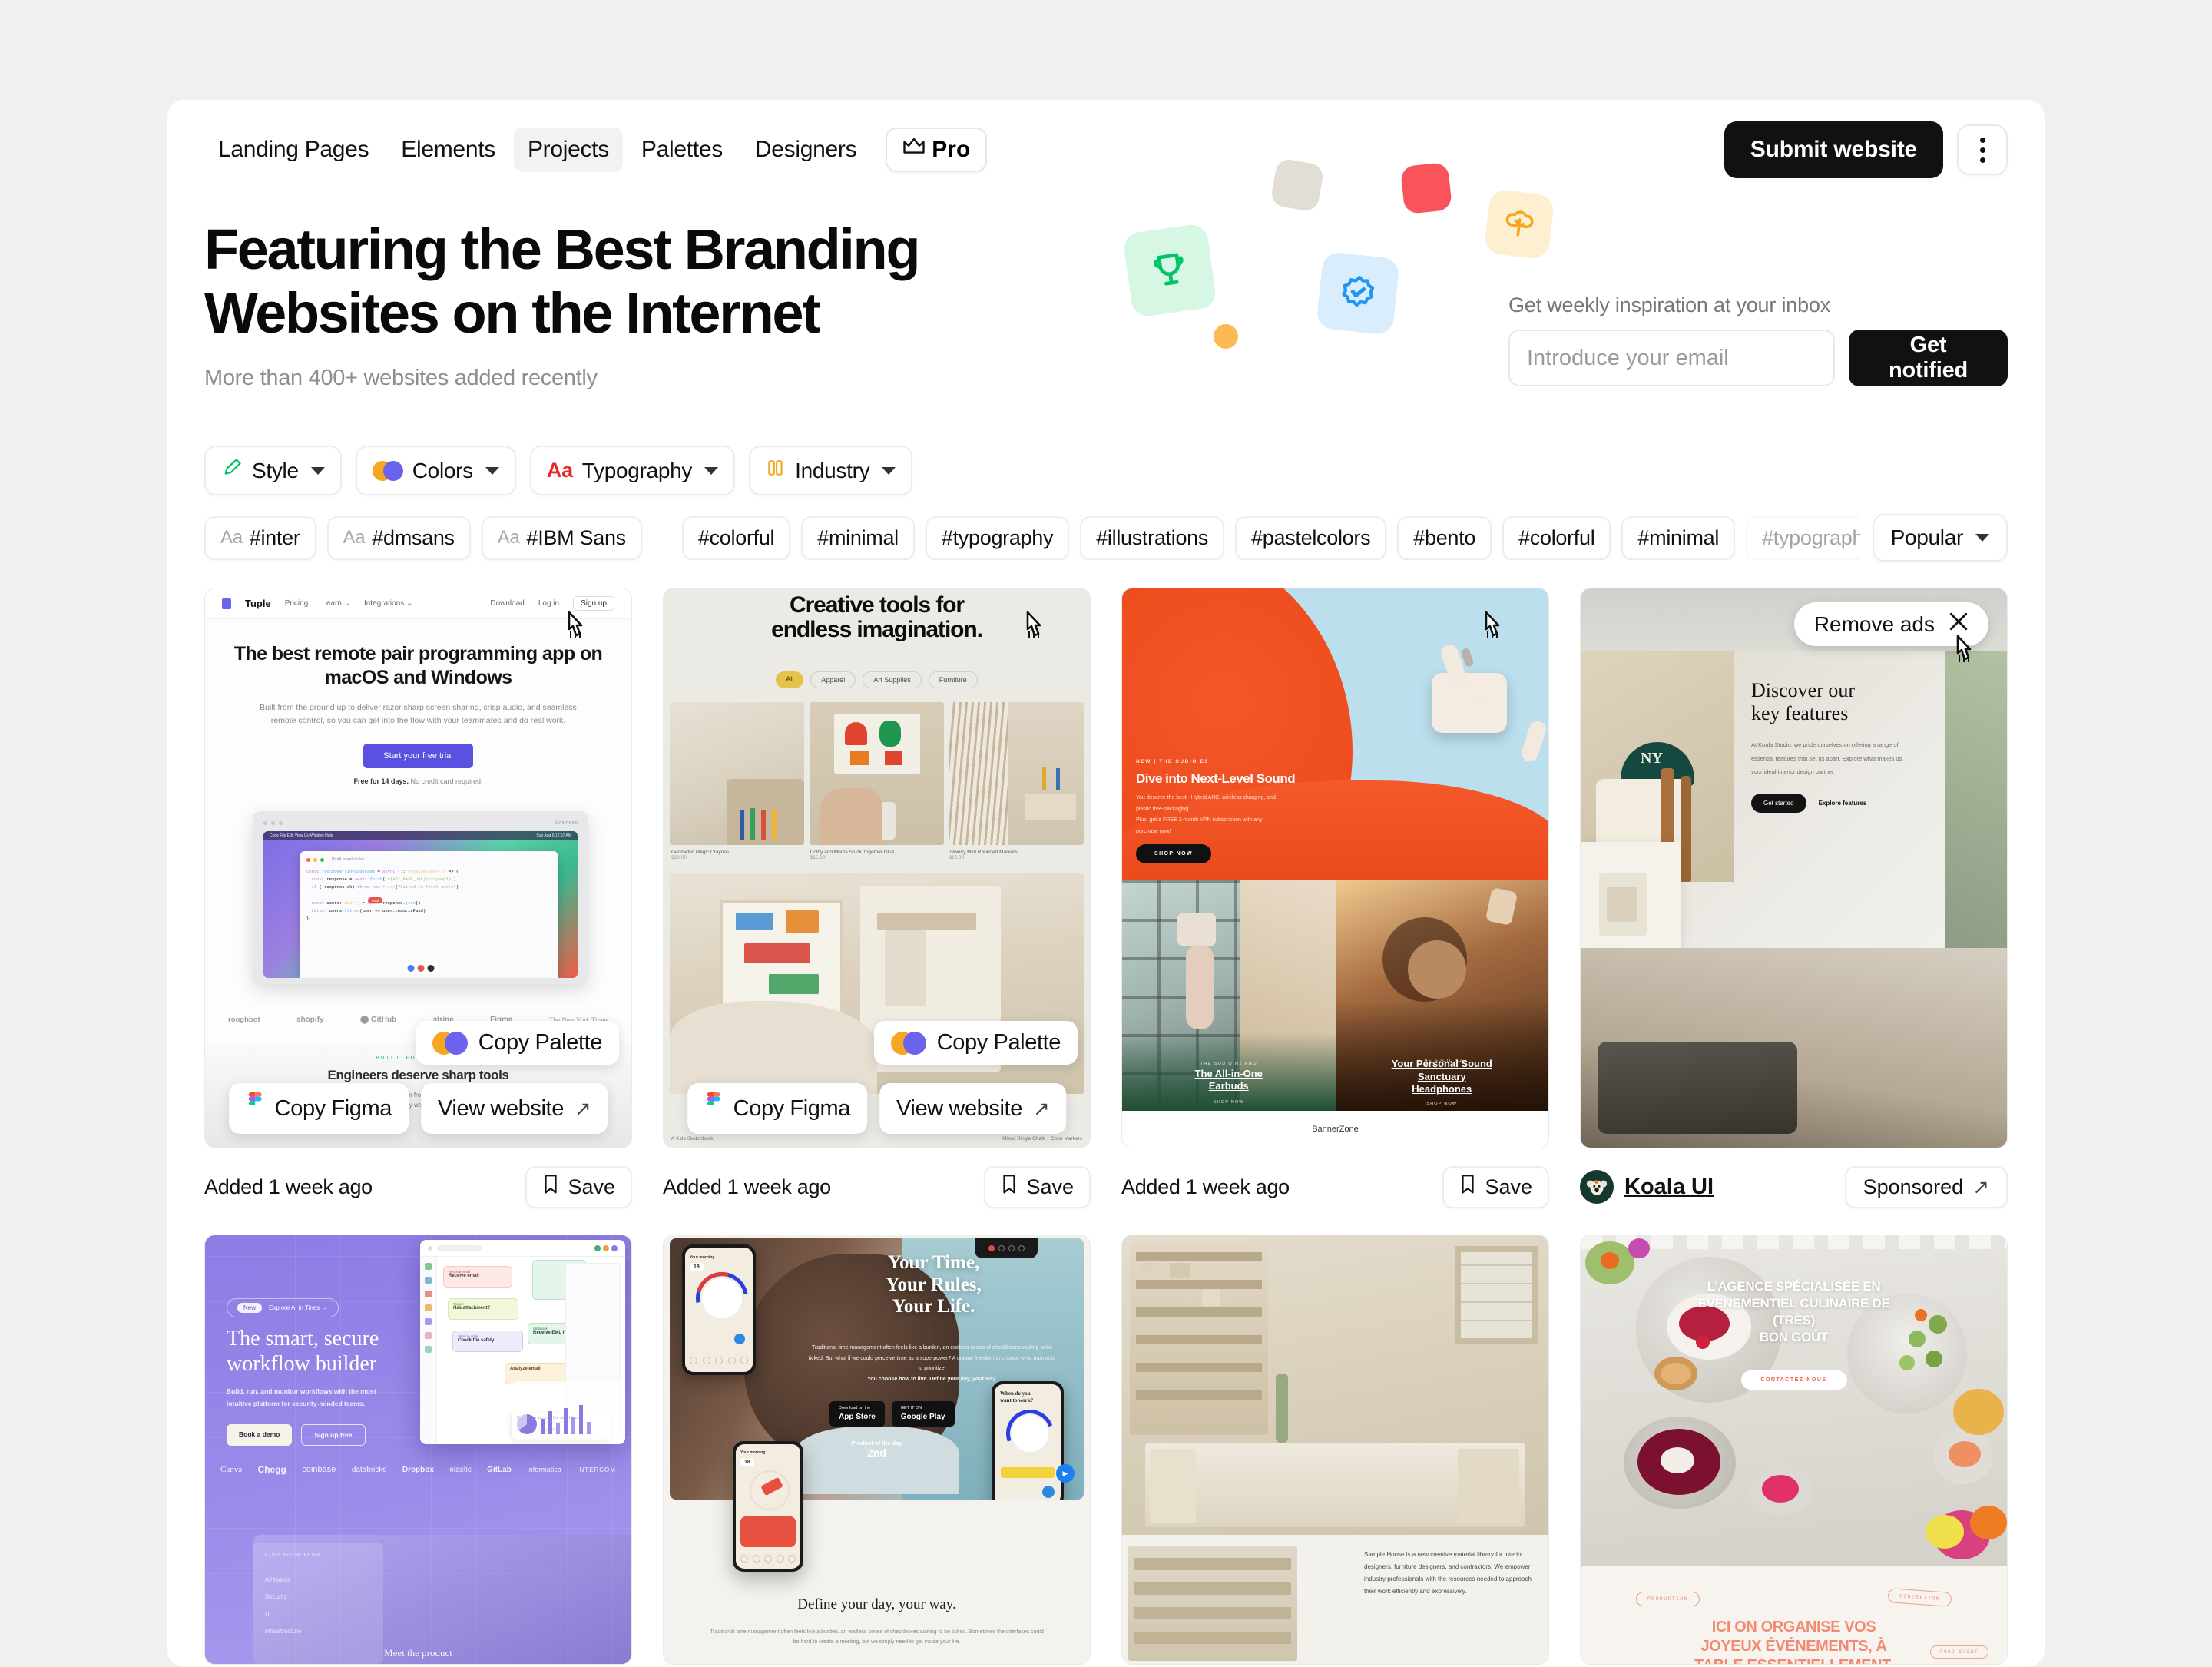 Image resolution: width=2212 pixels, height=1667 pixels. What do you see at coordinates (273, 470) in the screenshot?
I see `filter-style: Style` at bounding box center [273, 470].